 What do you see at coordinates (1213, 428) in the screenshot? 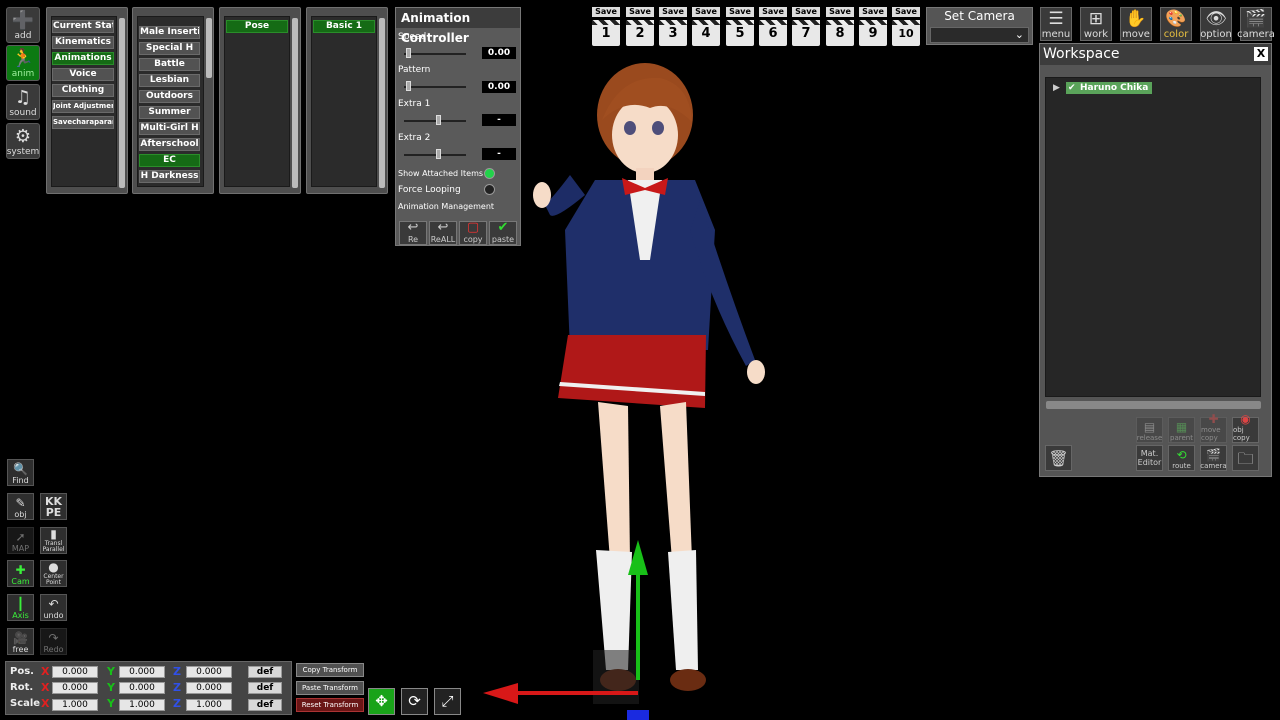
I see `move-copy-button: ✚ move copy` at bounding box center [1213, 428].